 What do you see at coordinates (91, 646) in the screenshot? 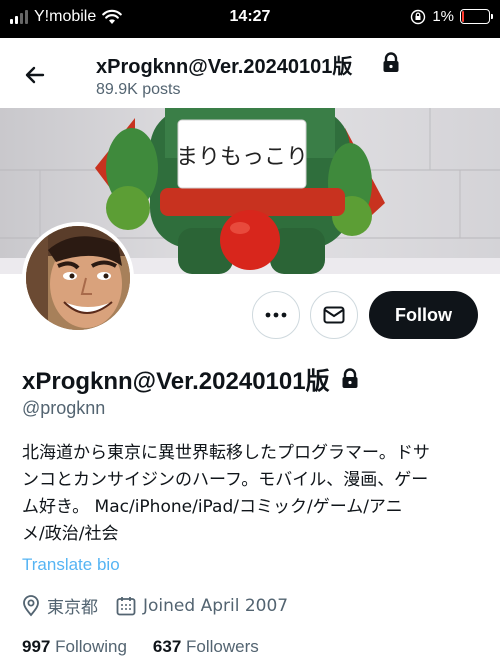
I see `following-label: Following` at bounding box center [91, 646].